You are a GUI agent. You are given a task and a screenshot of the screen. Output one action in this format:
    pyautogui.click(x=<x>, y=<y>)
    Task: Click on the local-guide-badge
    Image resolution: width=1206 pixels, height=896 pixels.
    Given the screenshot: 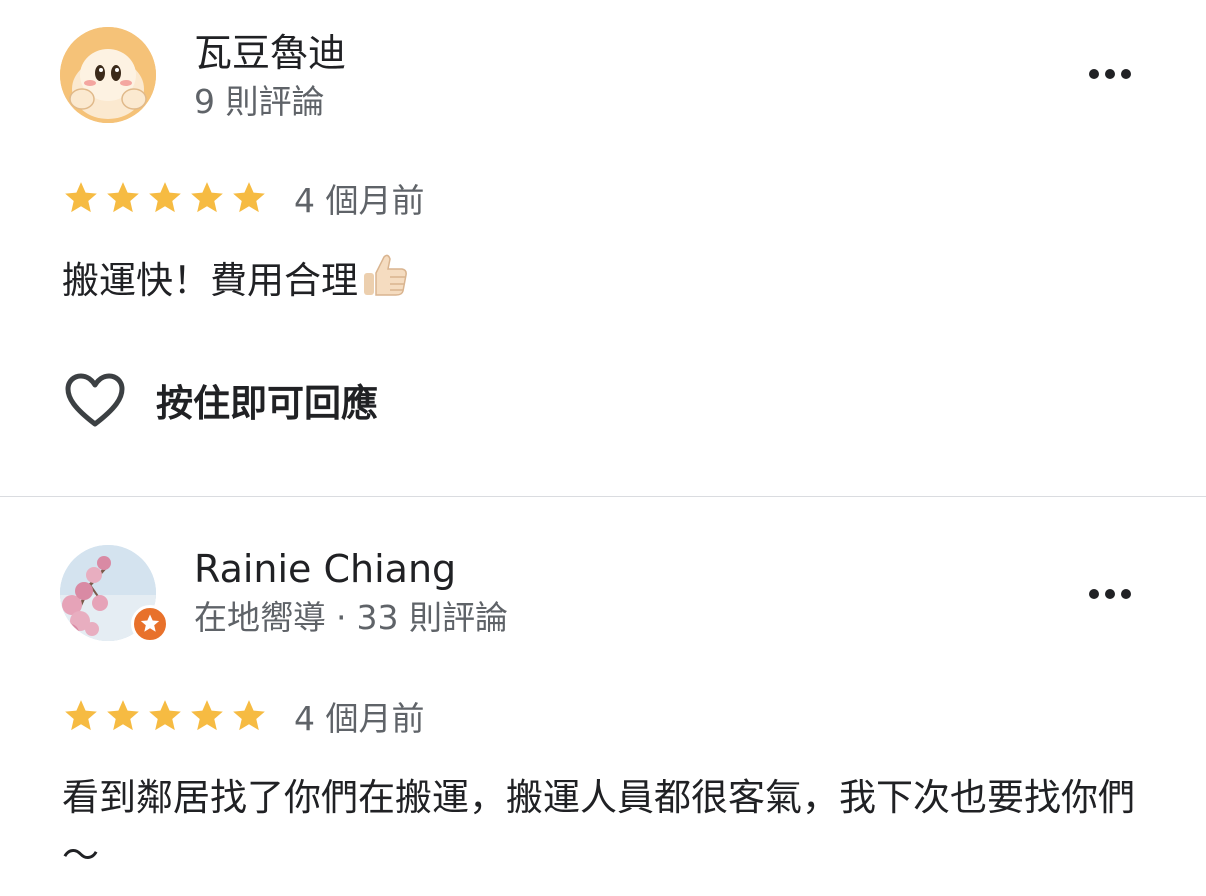 What is the action you would take?
    pyautogui.click(x=150, y=624)
    